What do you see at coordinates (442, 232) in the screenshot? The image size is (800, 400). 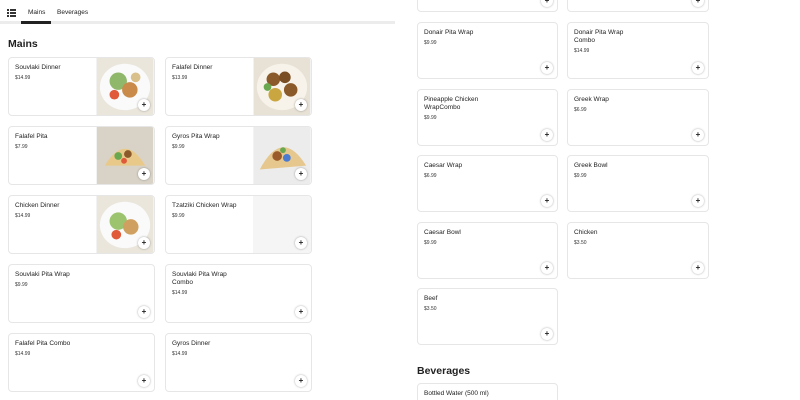 I see `item-name: Caesar Bowl` at bounding box center [442, 232].